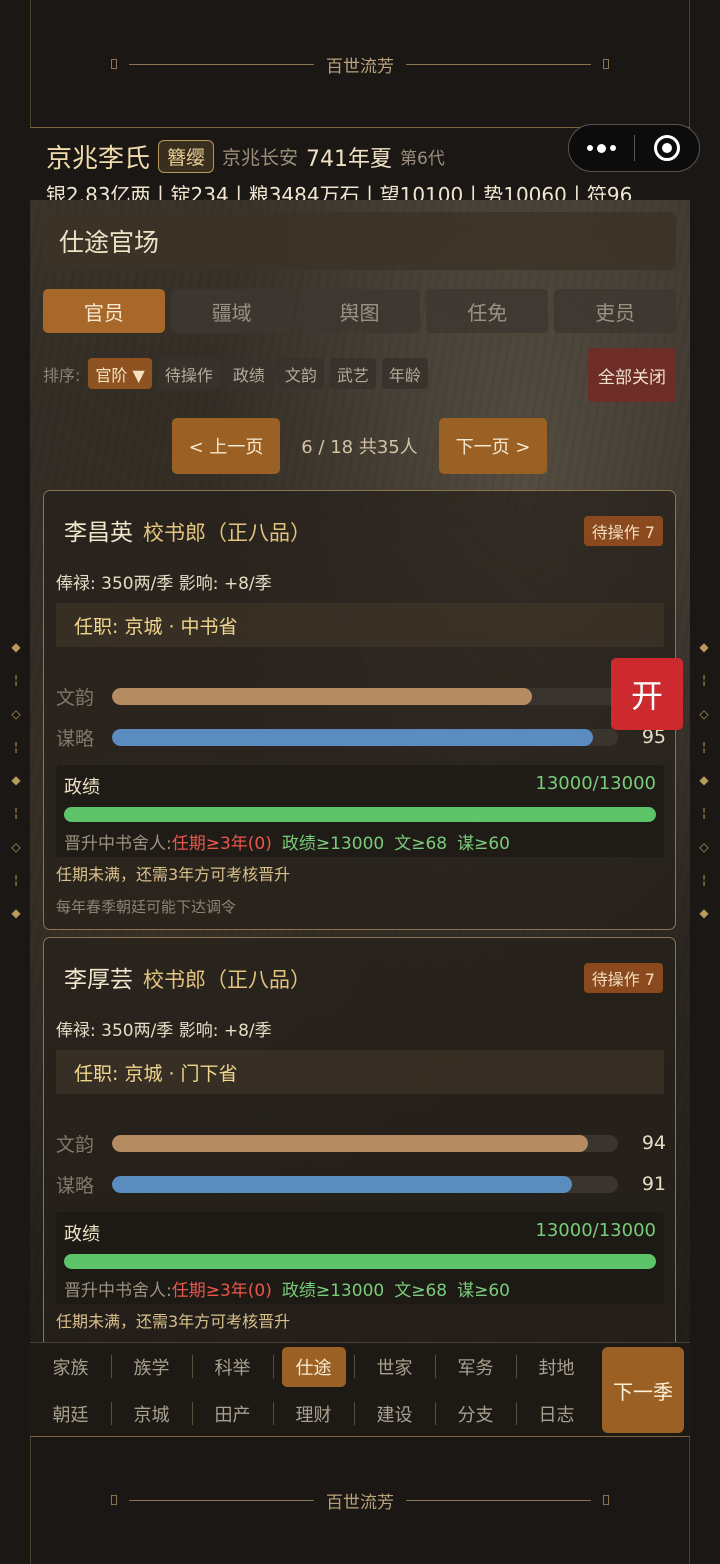 Image resolution: width=720 pixels, height=1564 pixels. Describe the element at coordinates (493, 446) in the screenshot. I see `next-page-button: 下一页 >` at that location.